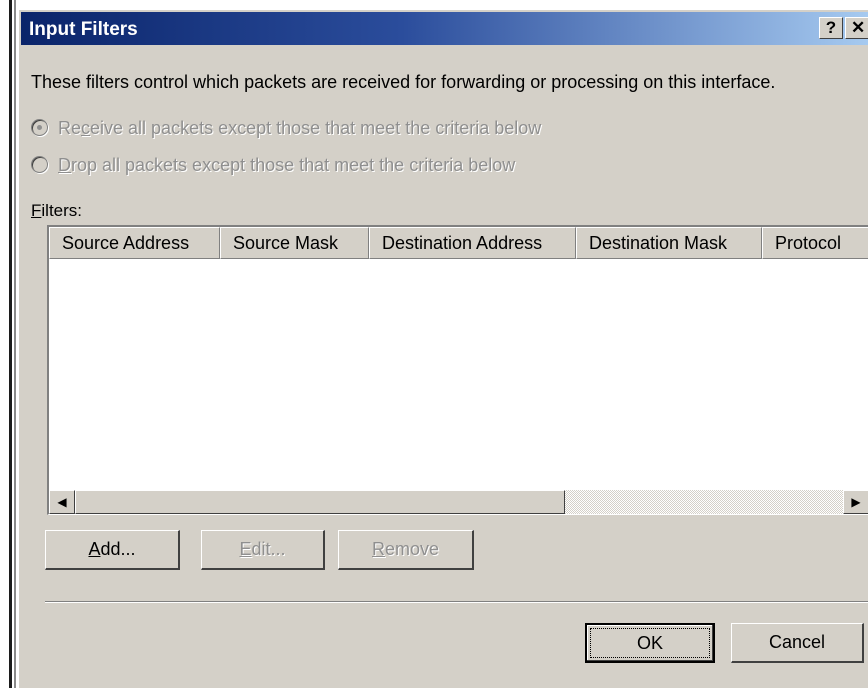 The height and width of the screenshot is (688, 868). I want to click on ok-button: OK, so click(650, 643).